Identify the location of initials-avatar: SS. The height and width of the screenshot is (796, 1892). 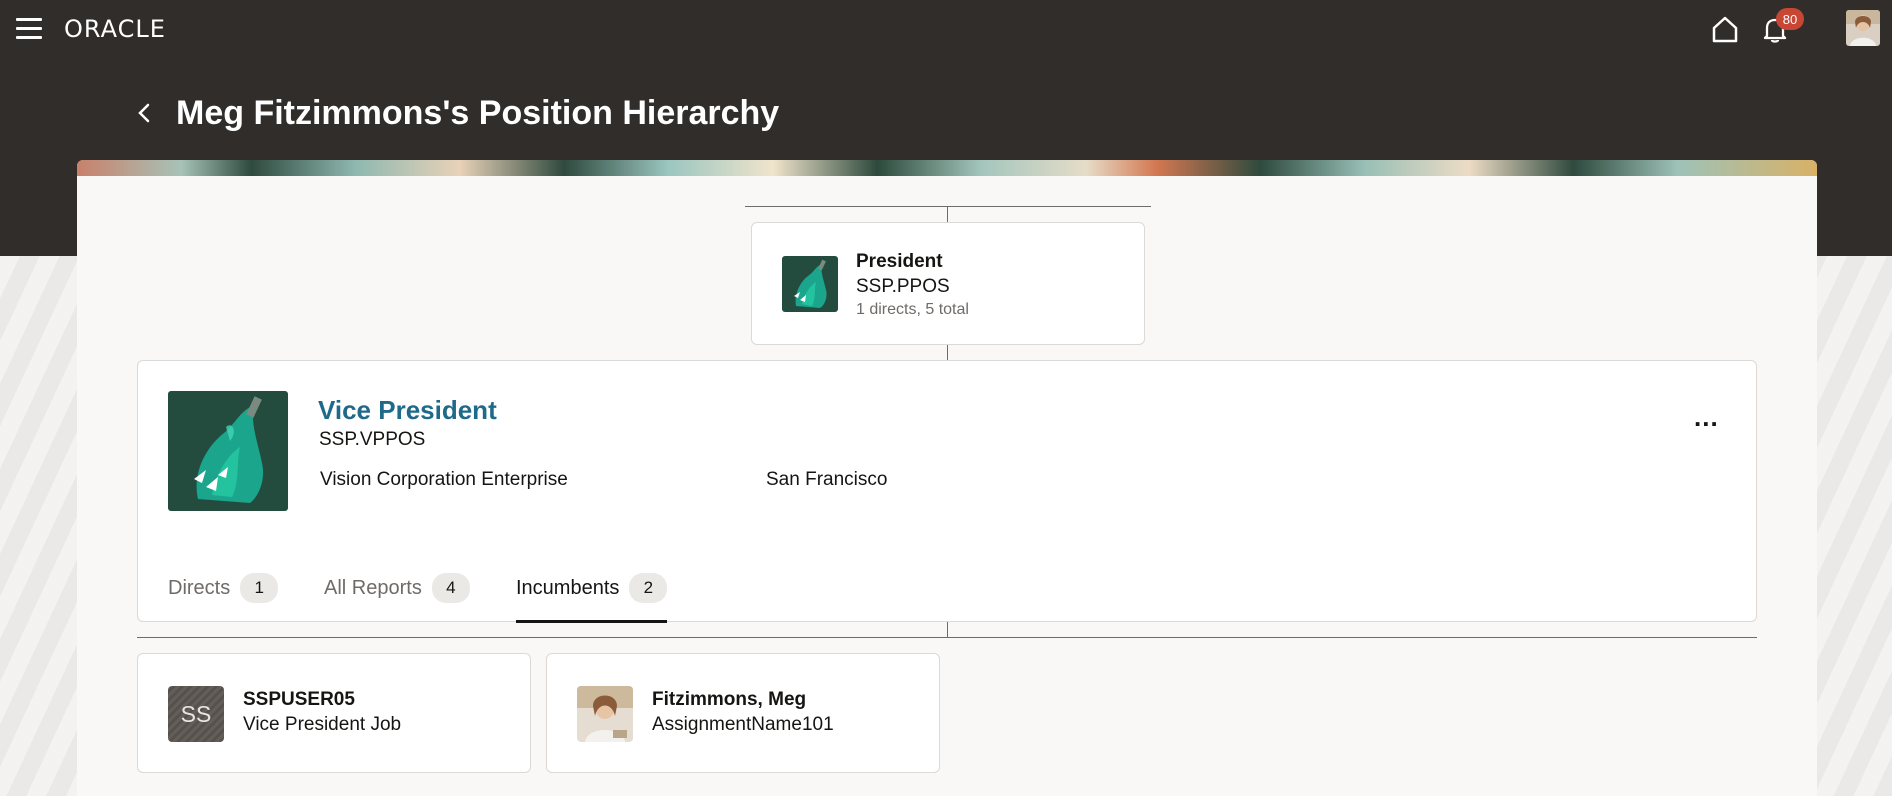
(196, 714).